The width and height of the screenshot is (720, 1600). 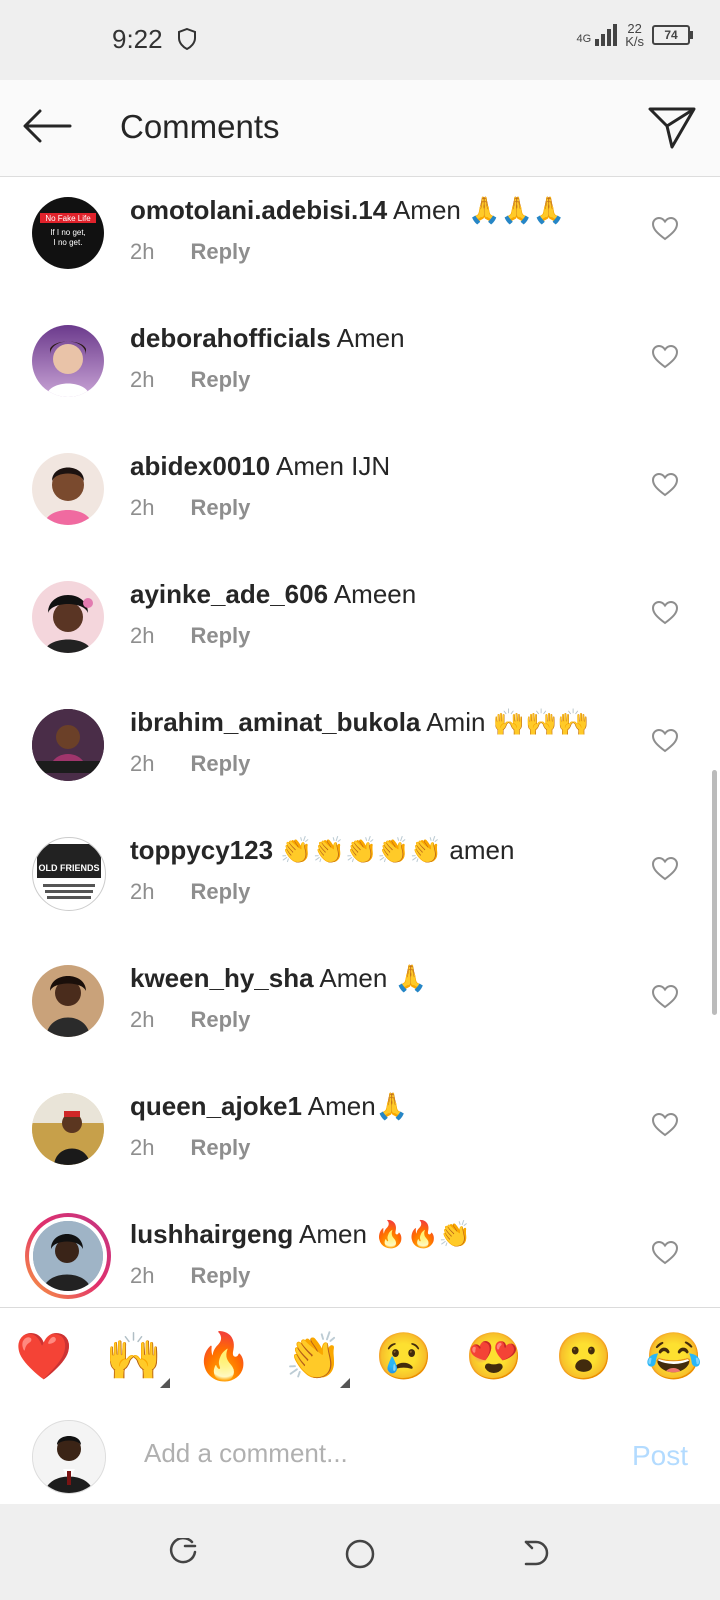 I want to click on post-button: Post, so click(x=660, y=1456).